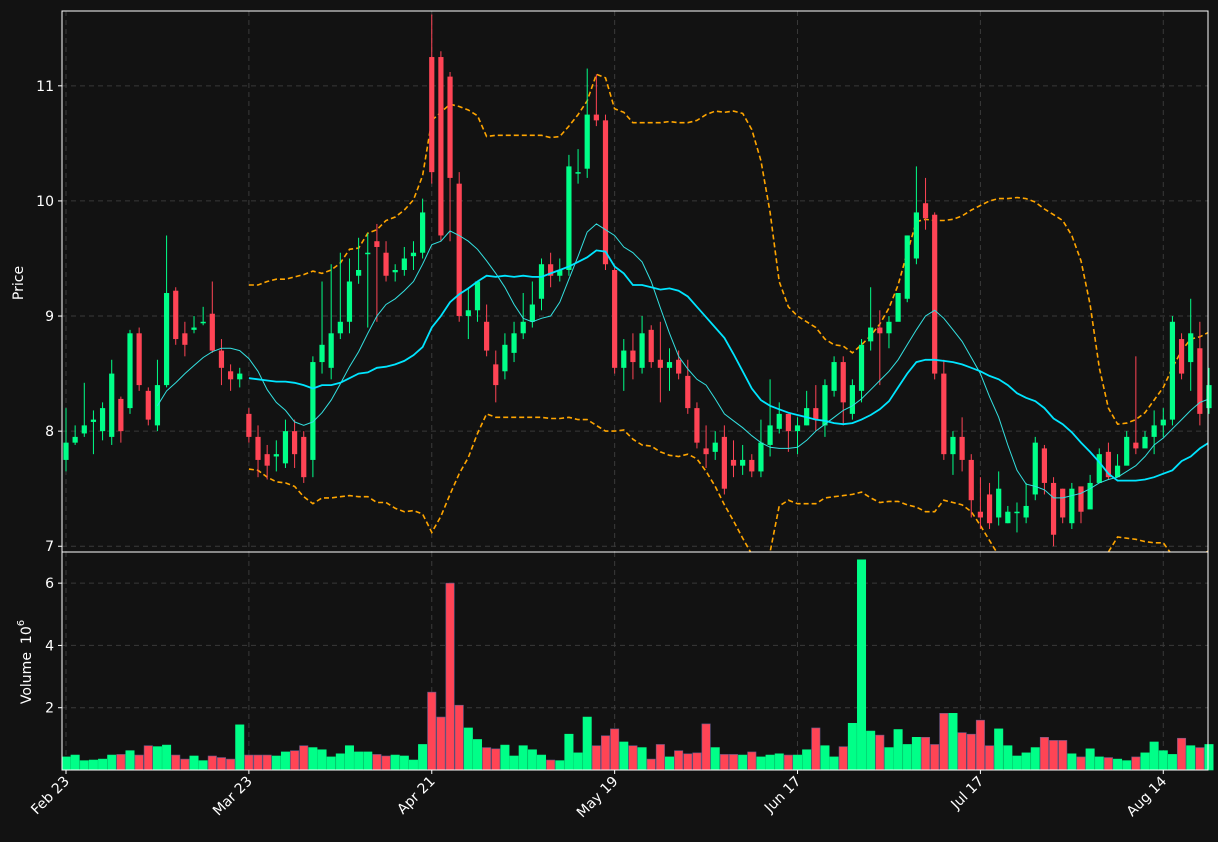 This screenshot has height=842, width=1218. What do you see at coordinates (27, 635) in the screenshot?
I see `volume-axis-unit: 10` at bounding box center [27, 635].